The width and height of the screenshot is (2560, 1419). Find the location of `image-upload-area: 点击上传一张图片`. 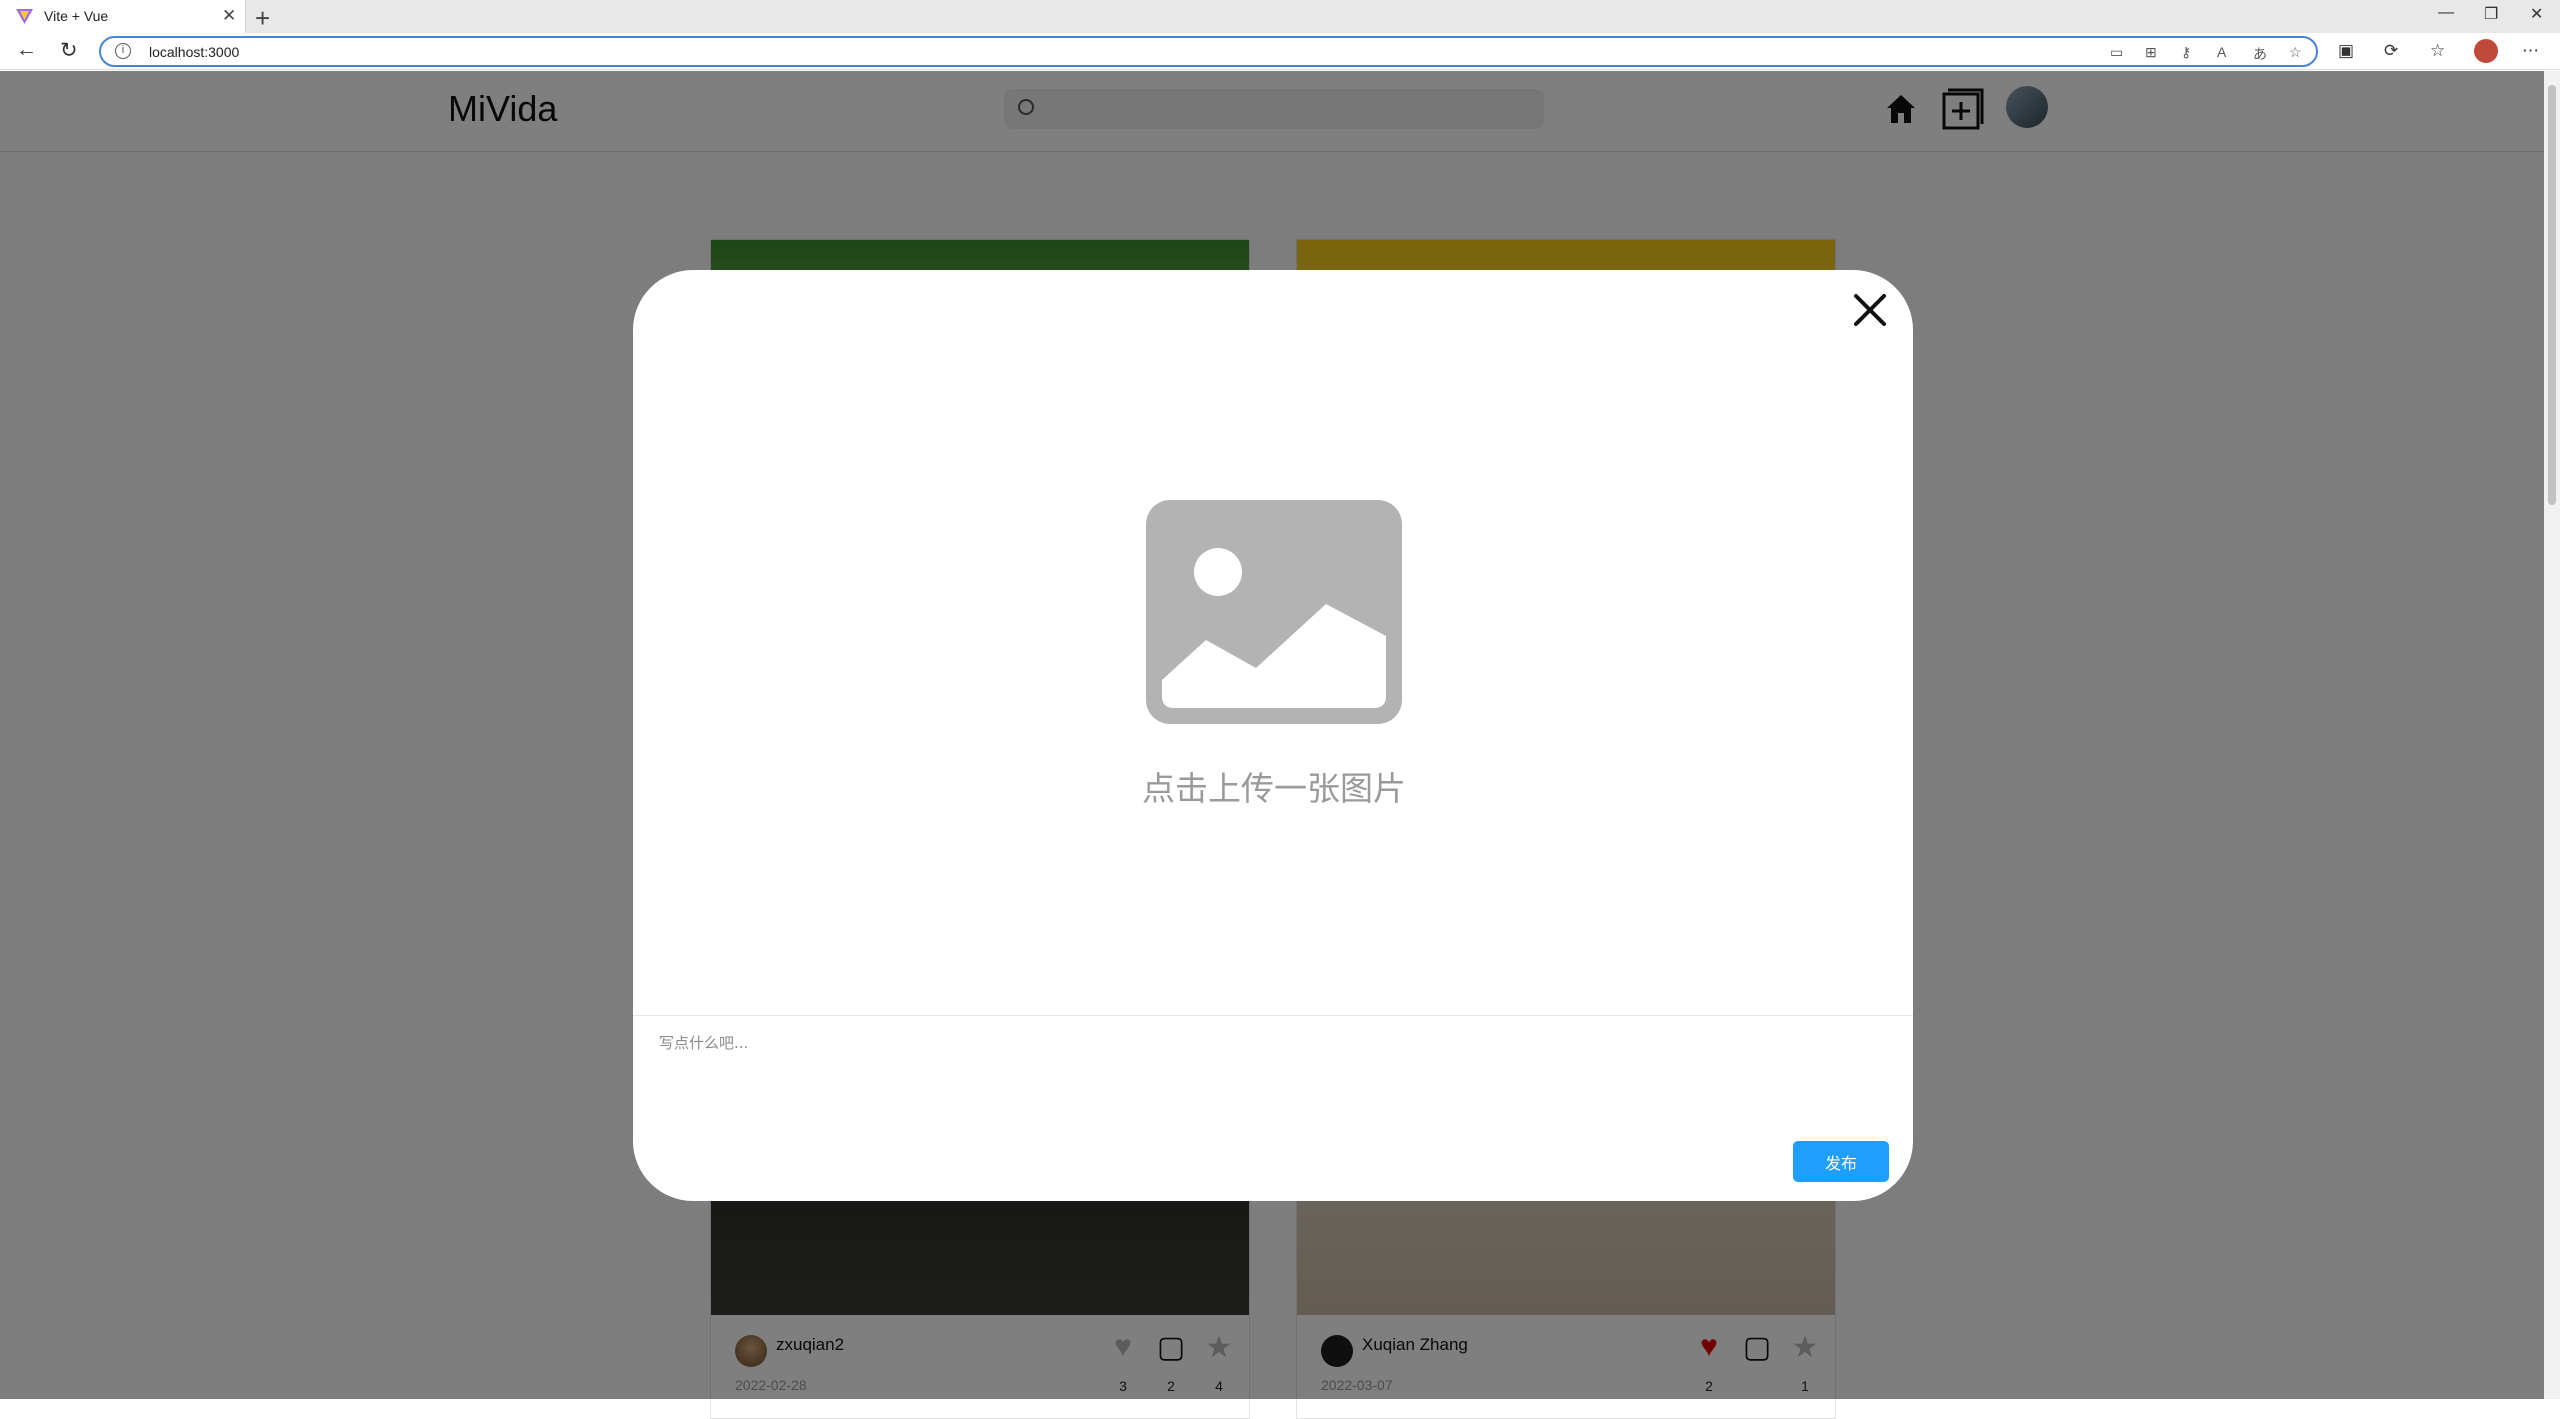

image-upload-area: 点击上传一张图片 is located at coordinates (1274, 654).